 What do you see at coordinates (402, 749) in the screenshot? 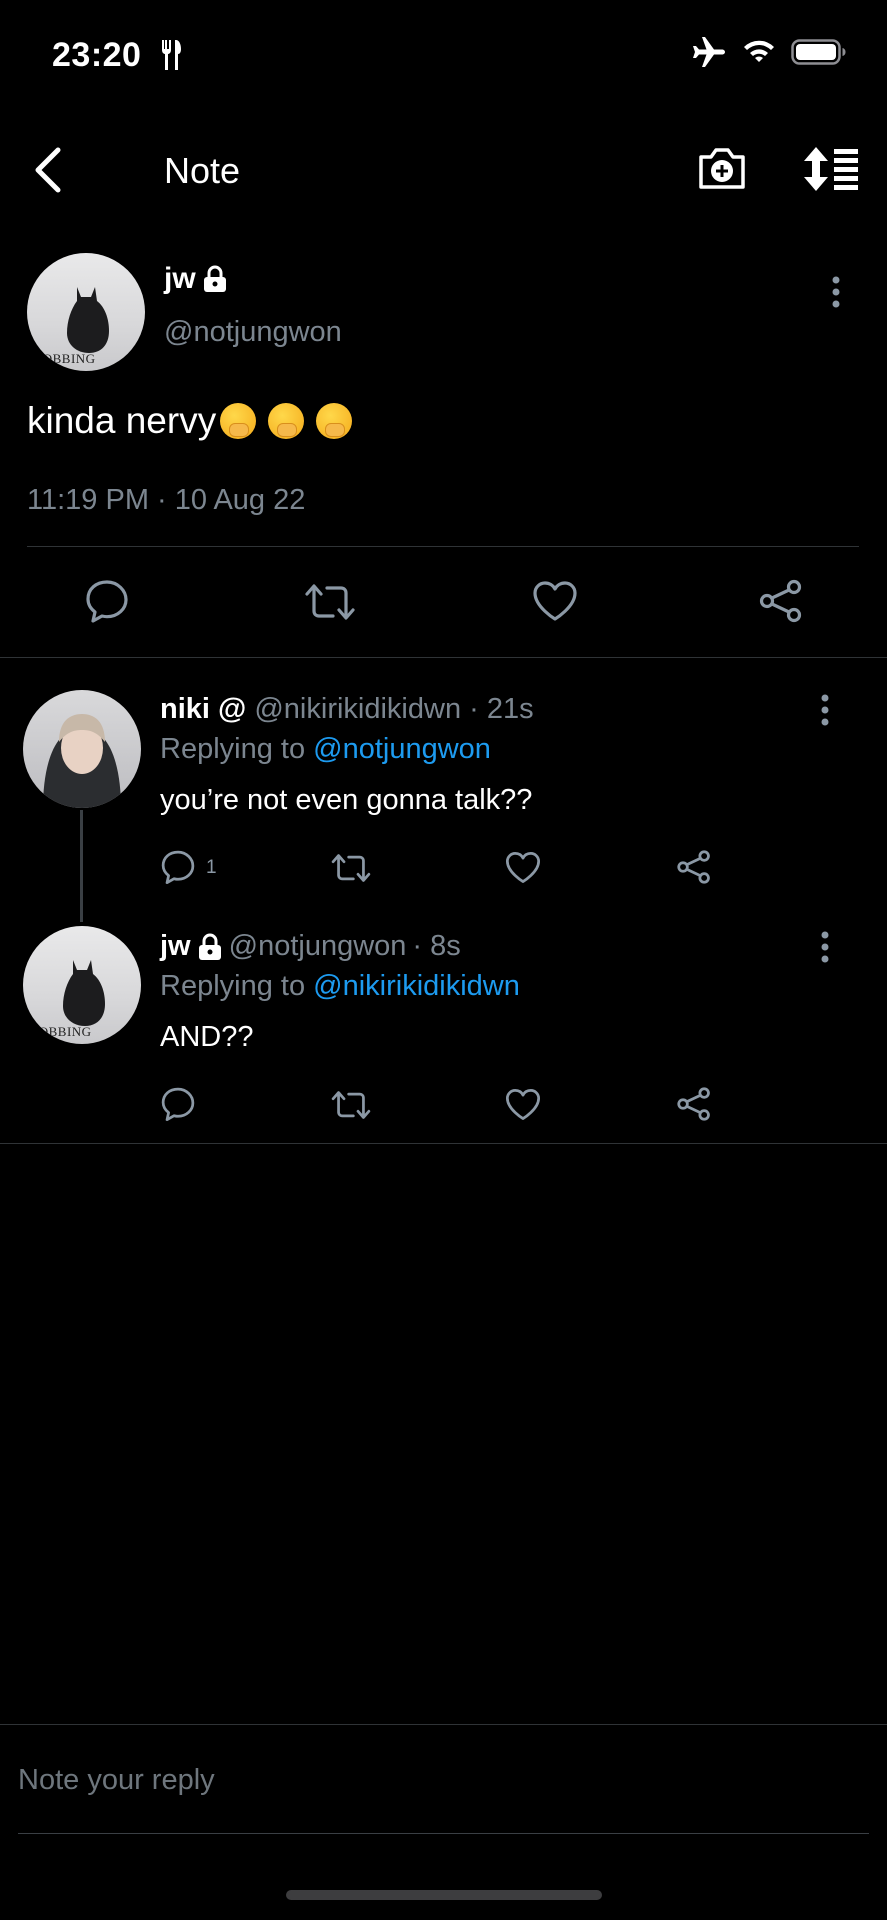
I see `replying-to-link: @notjungwon` at bounding box center [402, 749].